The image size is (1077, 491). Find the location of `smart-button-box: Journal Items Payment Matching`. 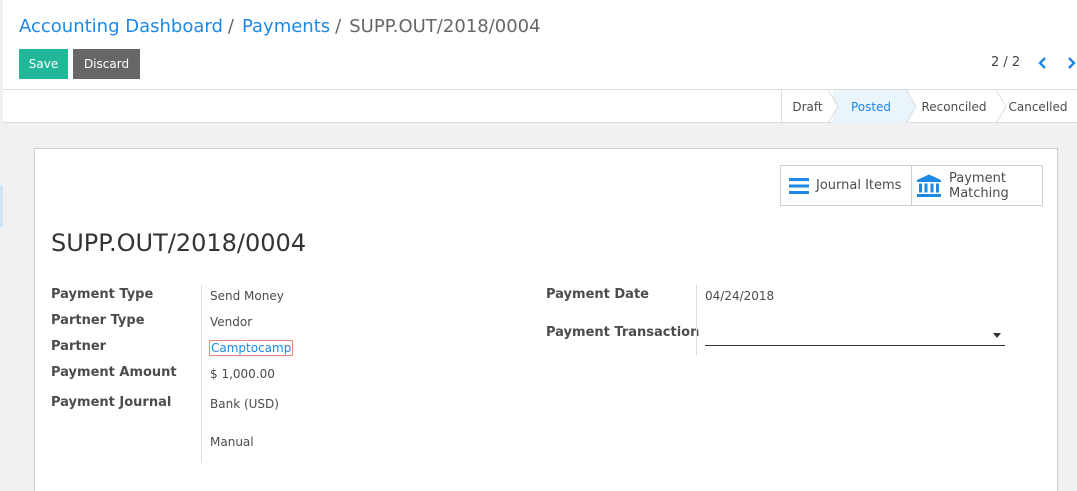

smart-button-box: Journal Items Payment Matching is located at coordinates (911, 185).